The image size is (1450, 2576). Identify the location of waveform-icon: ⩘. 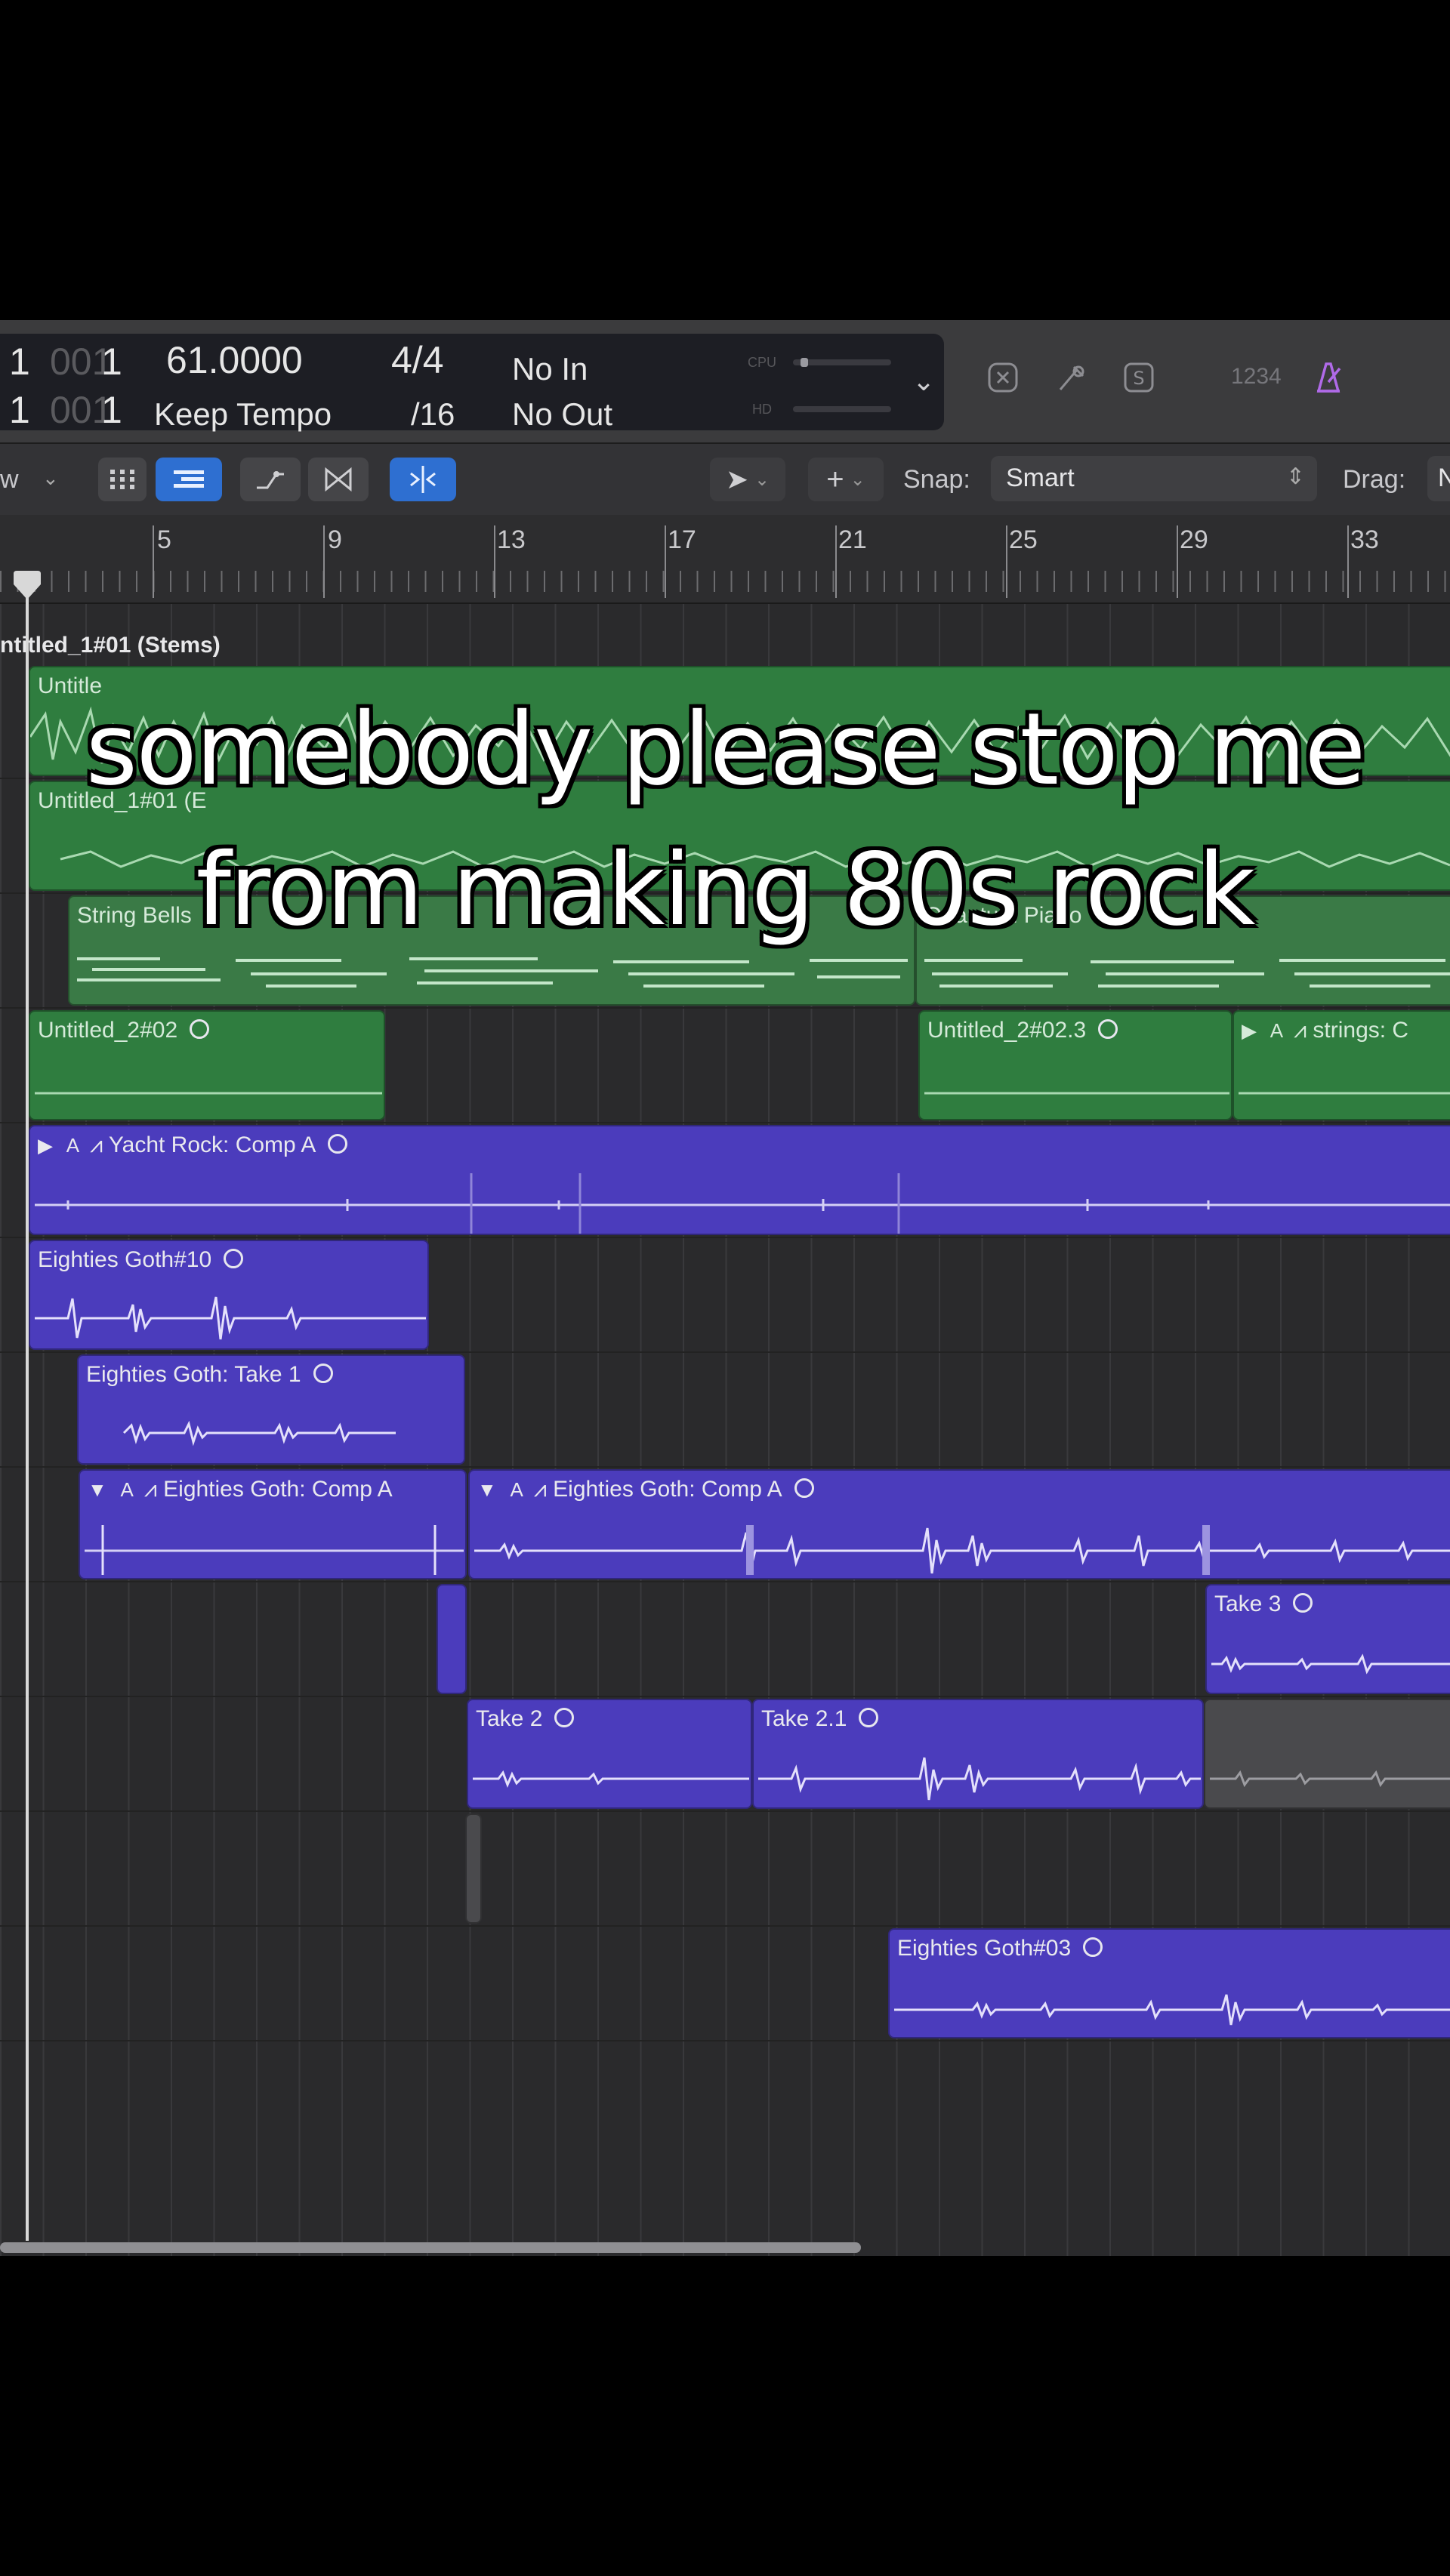
(96, 1144).